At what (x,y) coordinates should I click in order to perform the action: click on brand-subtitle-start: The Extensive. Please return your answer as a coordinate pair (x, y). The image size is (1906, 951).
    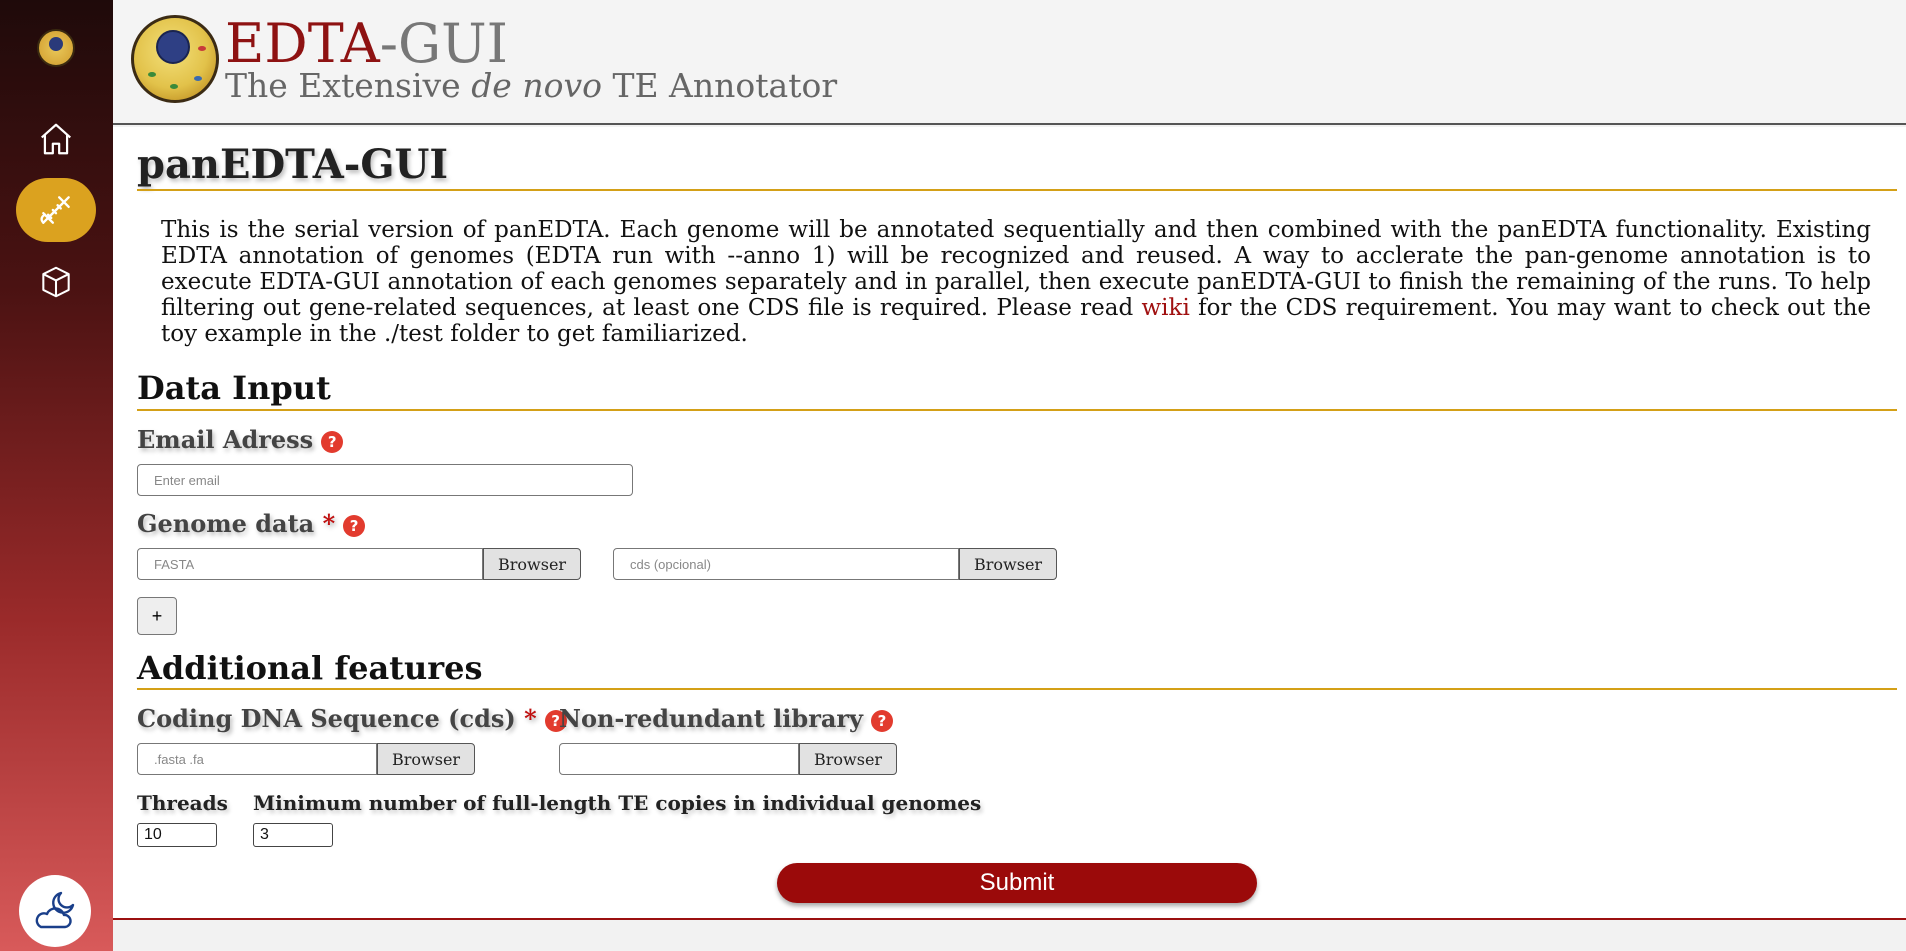
    Looking at the image, I should click on (348, 85).